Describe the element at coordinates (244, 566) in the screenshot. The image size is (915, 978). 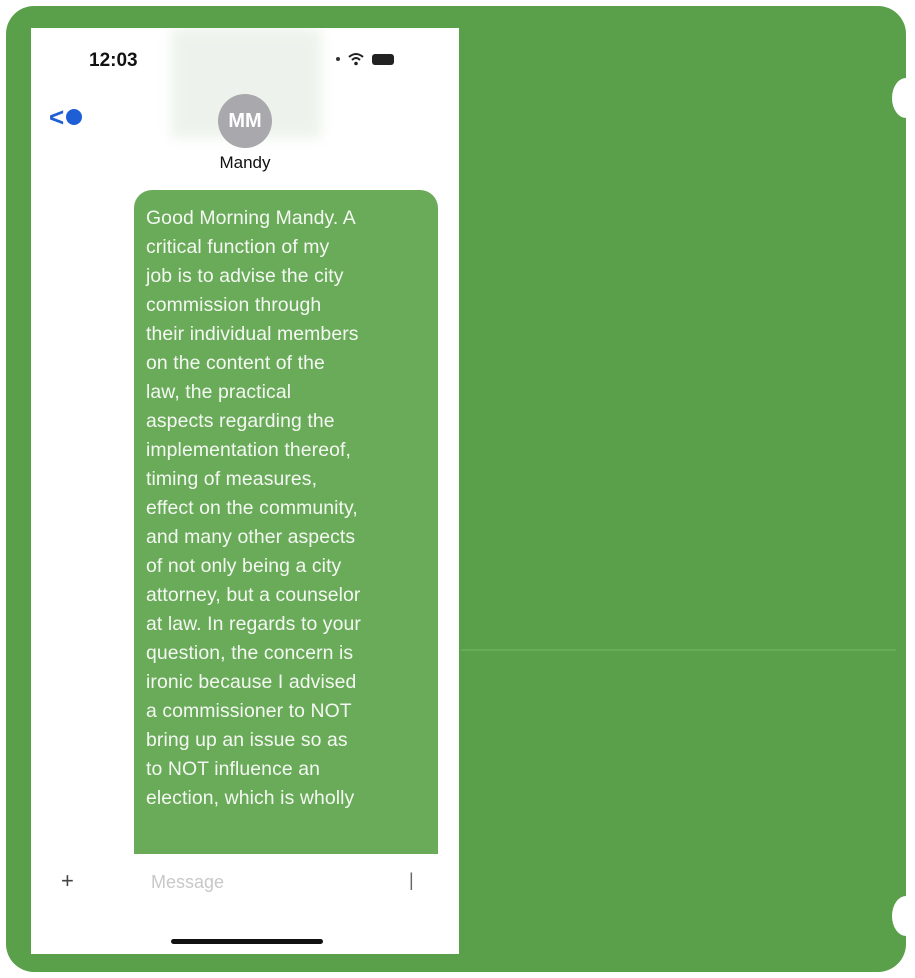
I see `message-line: of not only being a city` at that location.